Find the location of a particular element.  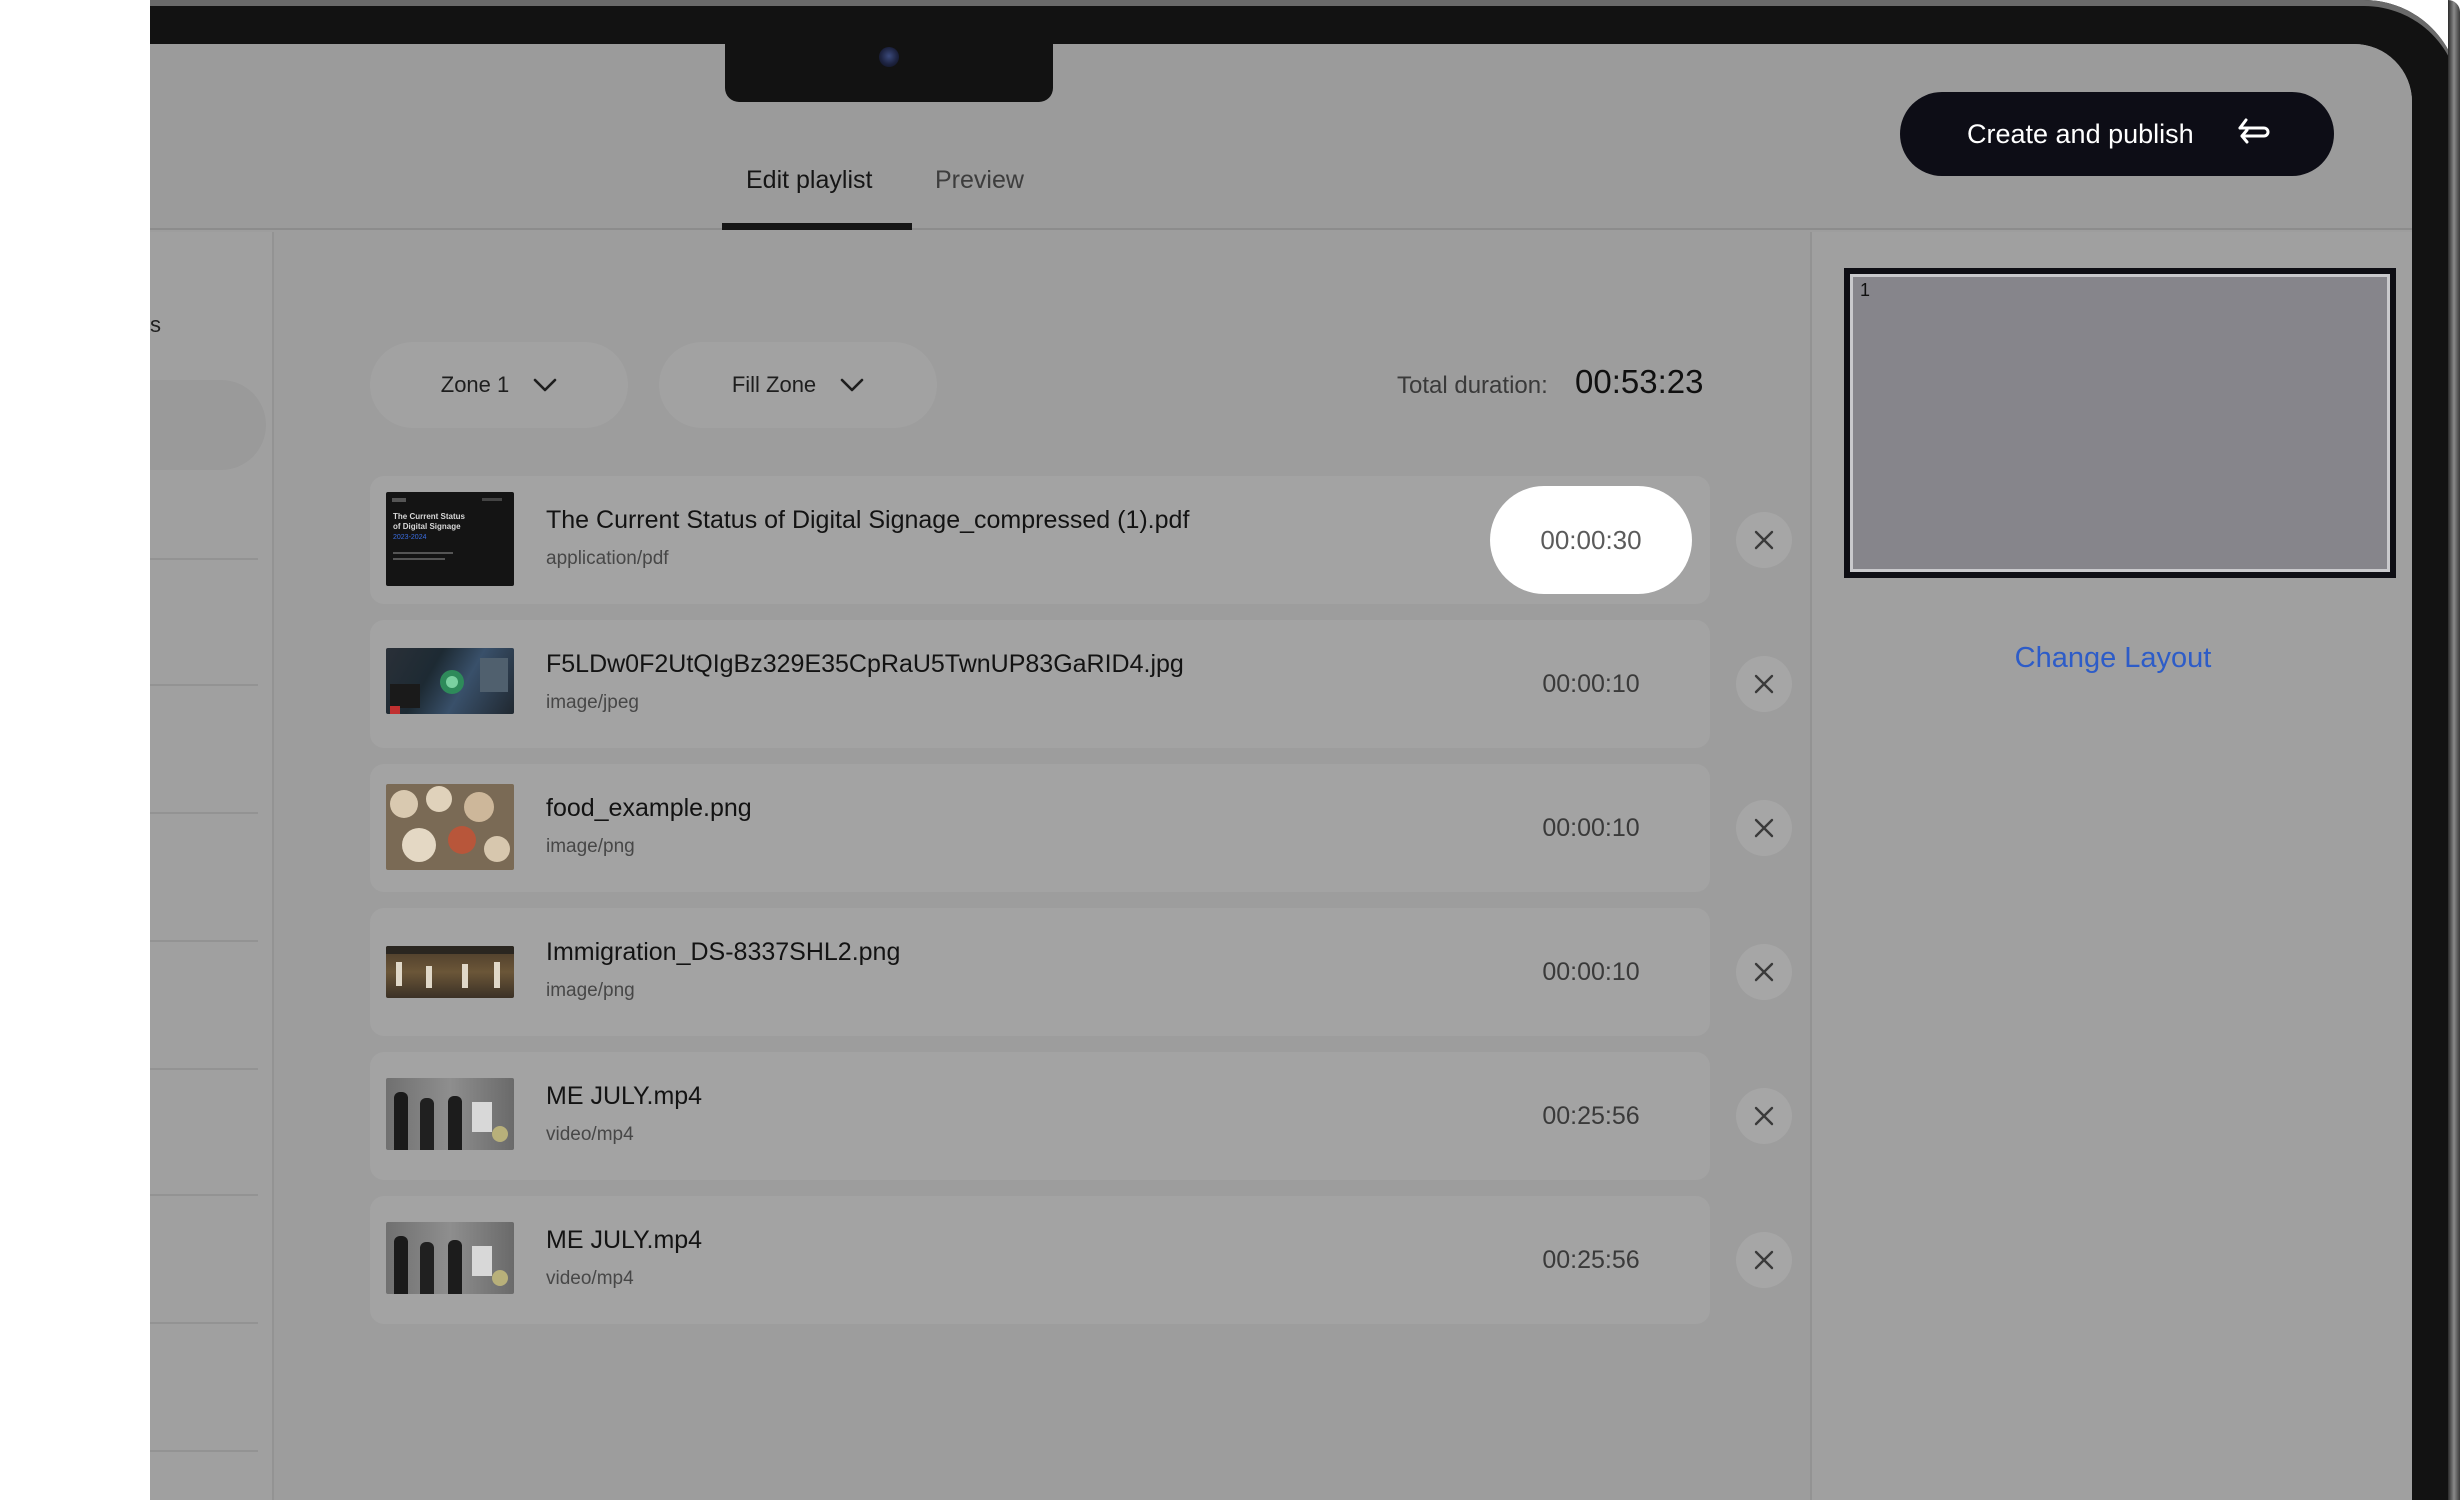

layout-preview: 1 is located at coordinates (2120, 423).